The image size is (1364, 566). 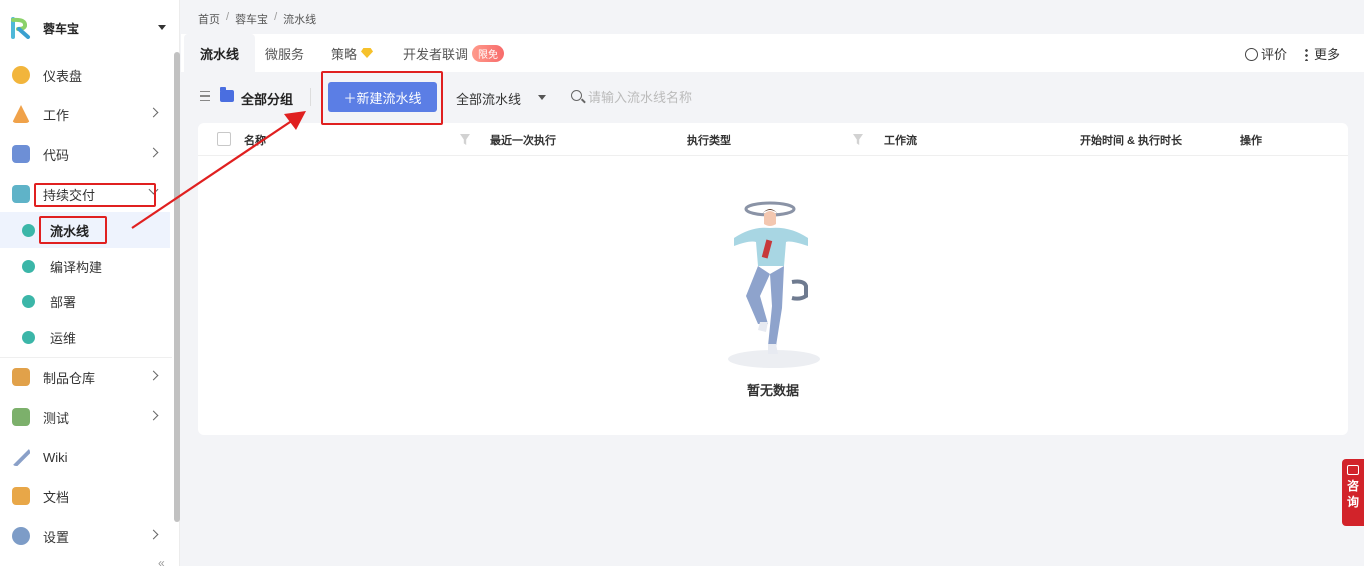 What do you see at coordinates (63, 302) in the screenshot?
I see `sidebar-item-label: 部署` at bounding box center [63, 302].